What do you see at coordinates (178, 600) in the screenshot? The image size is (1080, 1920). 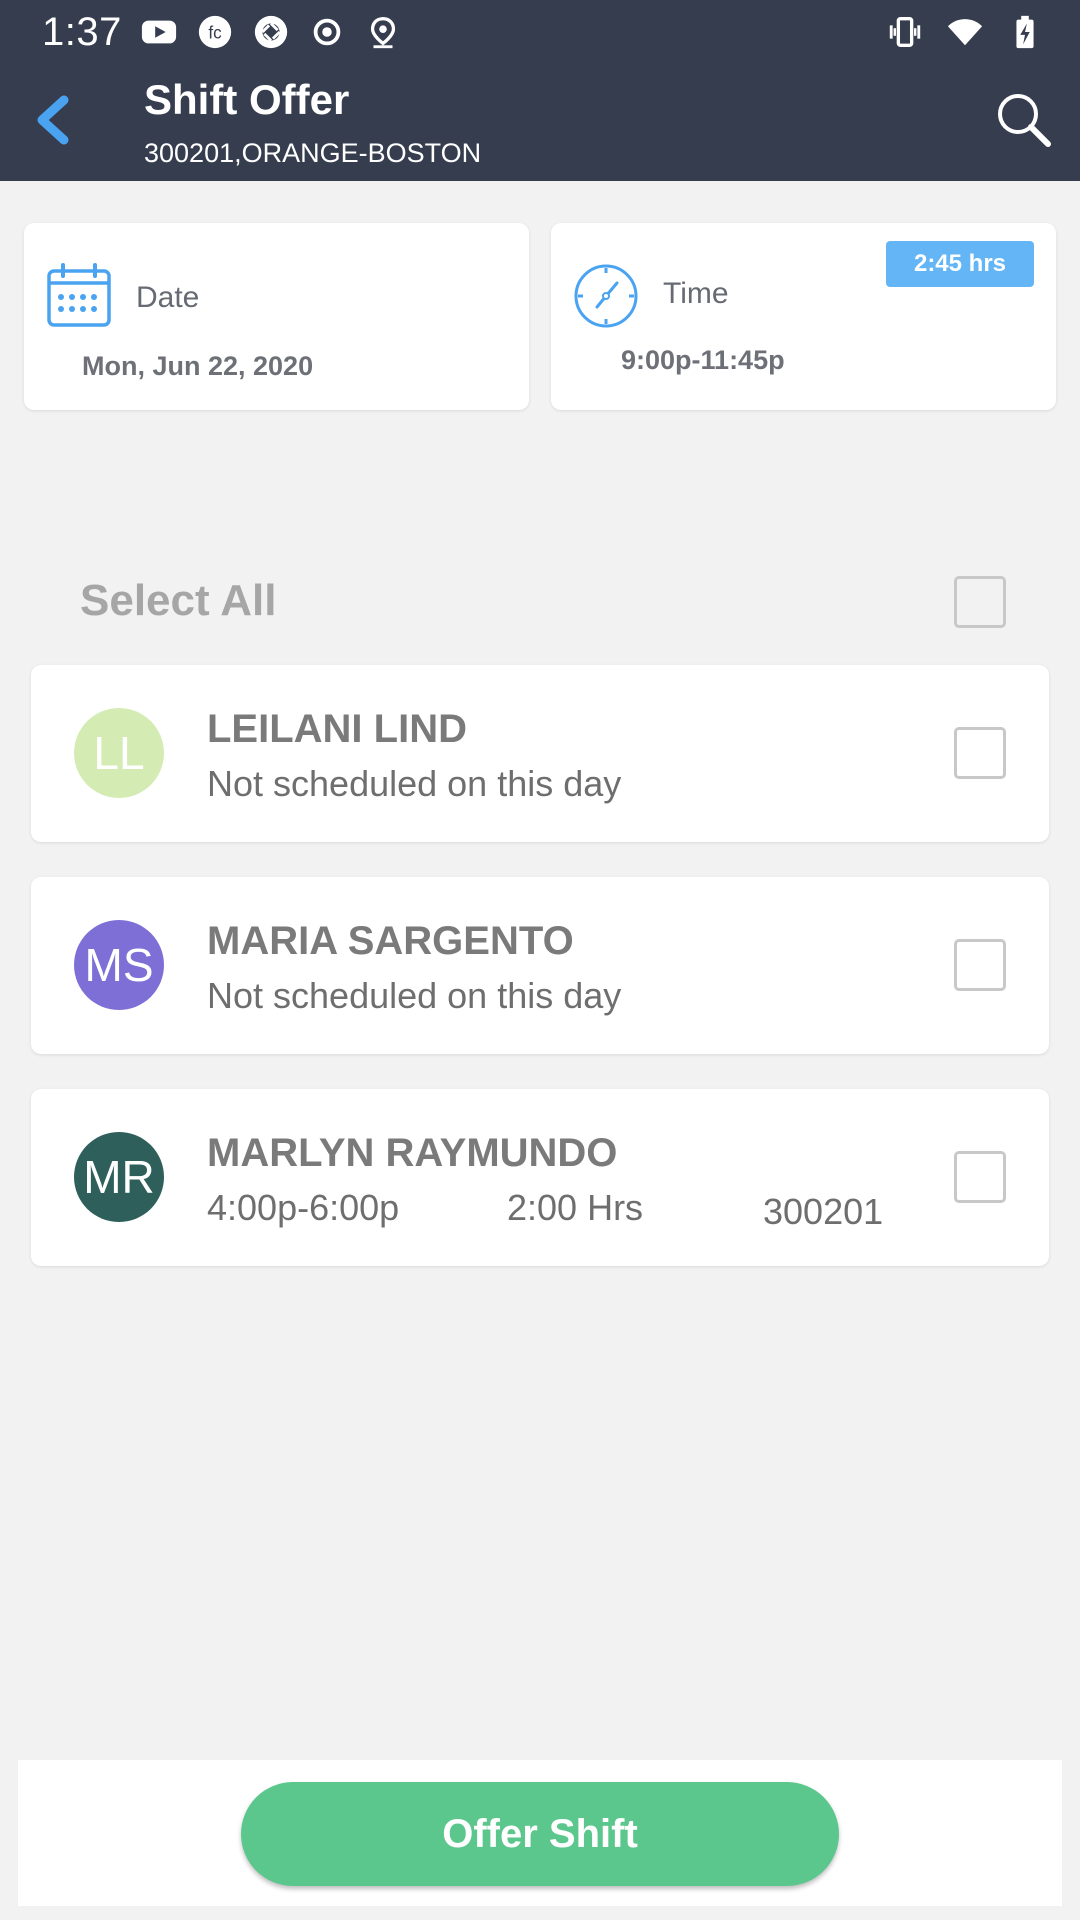 I see `select-all-label: Select All` at bounding box center [178, 600].